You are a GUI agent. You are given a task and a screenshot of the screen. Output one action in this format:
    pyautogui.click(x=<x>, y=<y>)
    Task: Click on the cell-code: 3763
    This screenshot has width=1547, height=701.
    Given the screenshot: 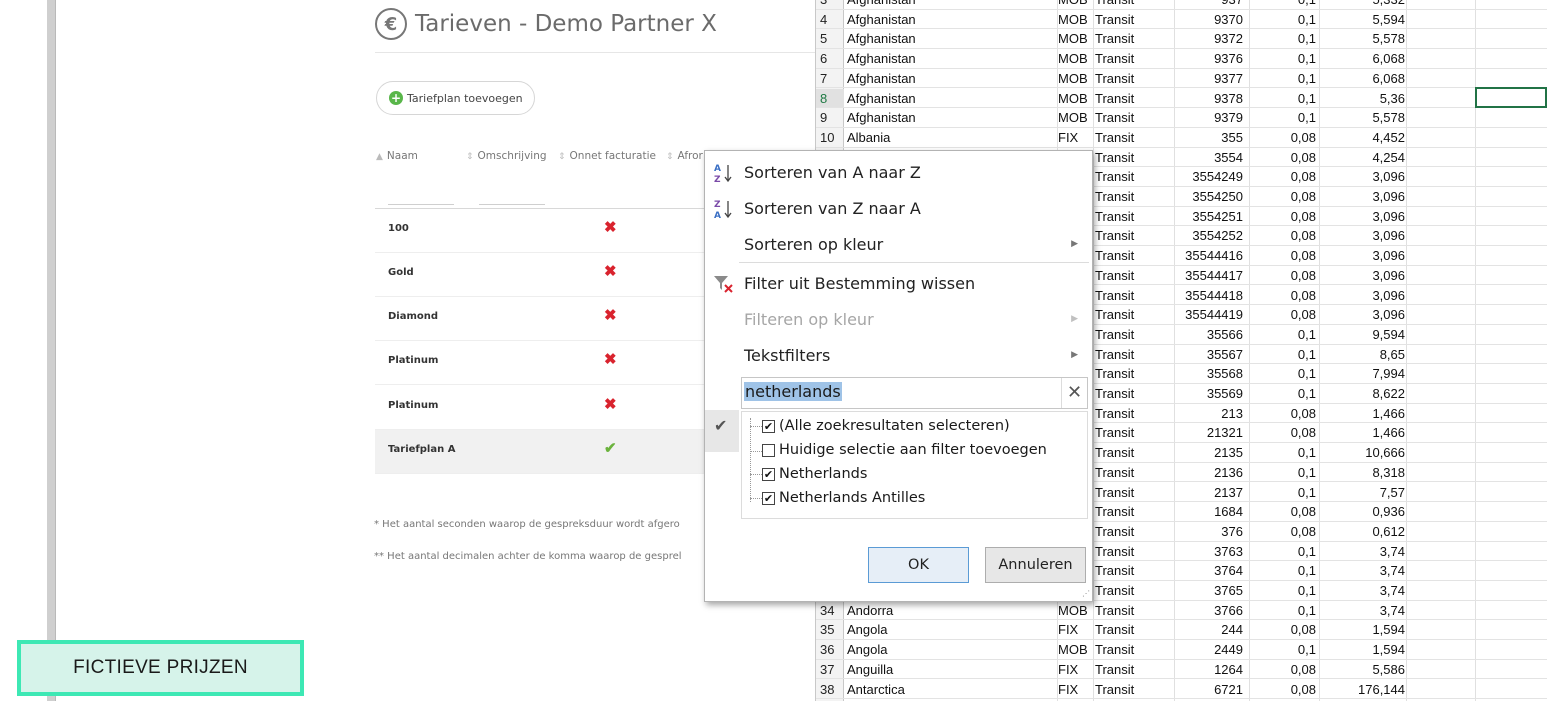 What is the action you would take?
    pyautogui.click(x=1228, y=551)
    